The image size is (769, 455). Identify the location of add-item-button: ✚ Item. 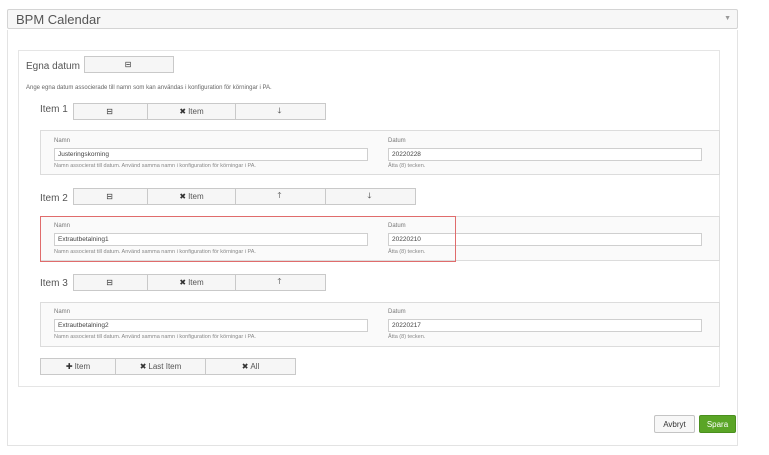
(78, 366).